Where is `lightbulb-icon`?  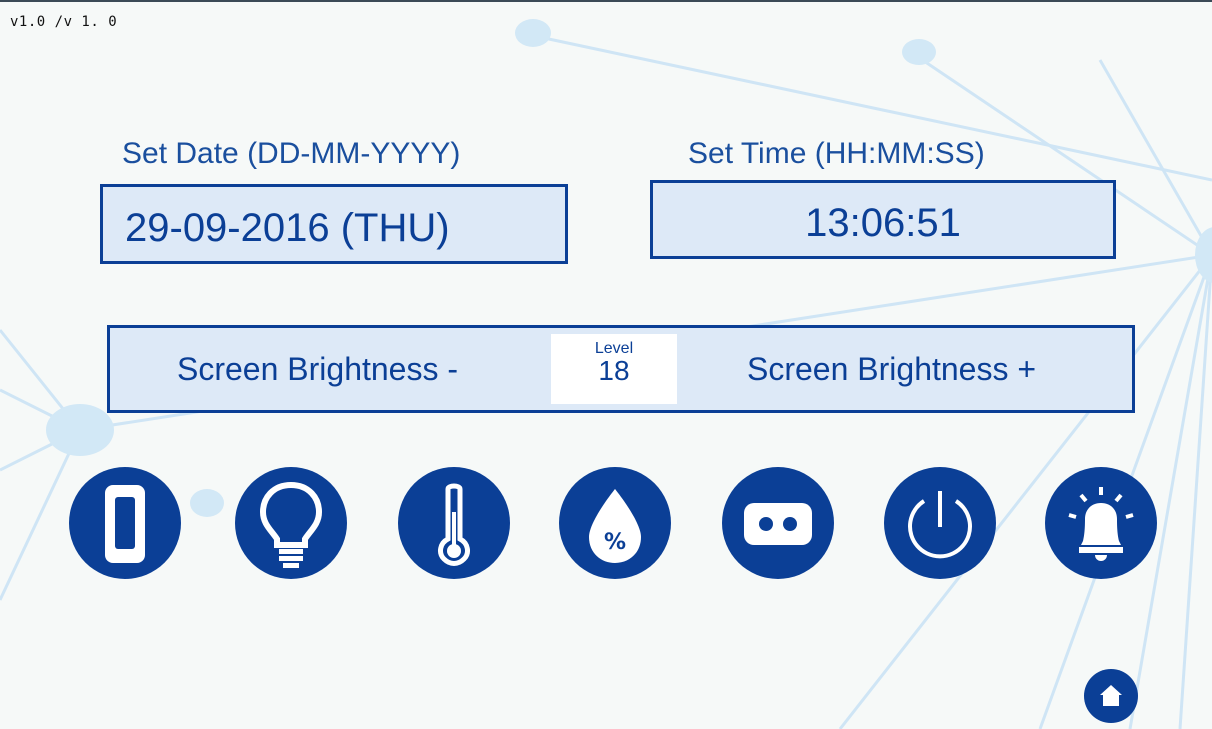 lightbulb-icon is located at coordinates (291, 524).